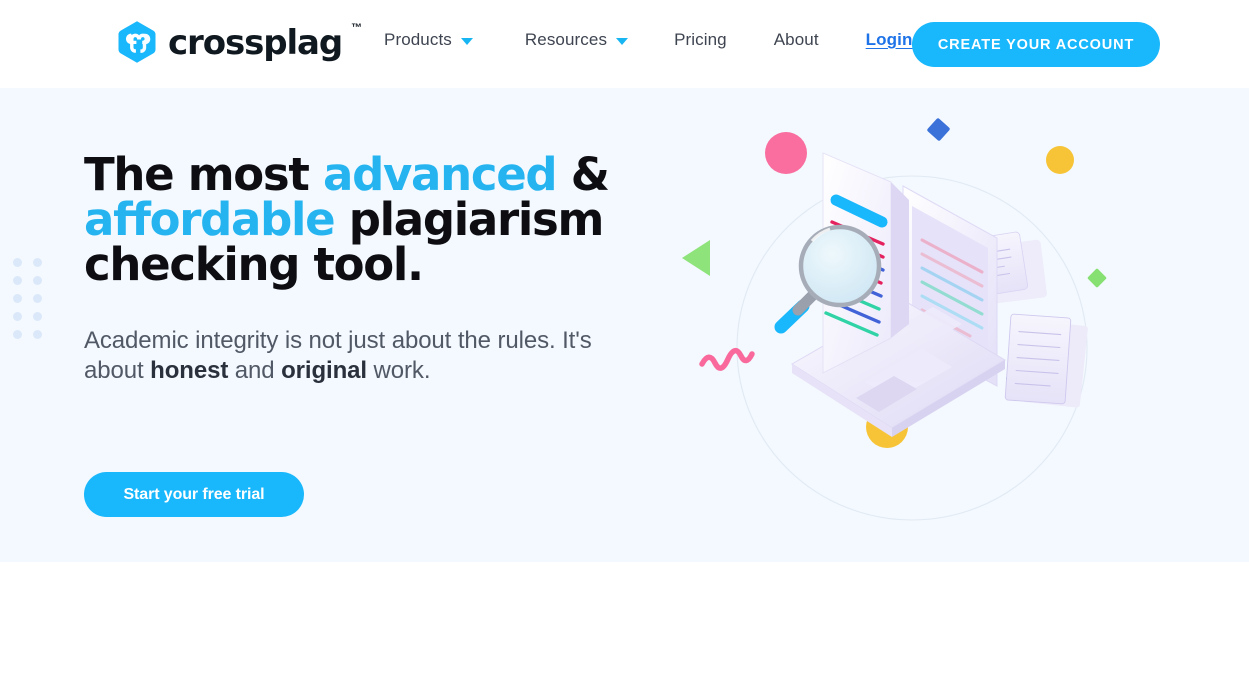 This screenshot has width=1249, height=682. Describe the element at coordinates (1097, 278) in the screenshot. I see `green-diamond` at that location.